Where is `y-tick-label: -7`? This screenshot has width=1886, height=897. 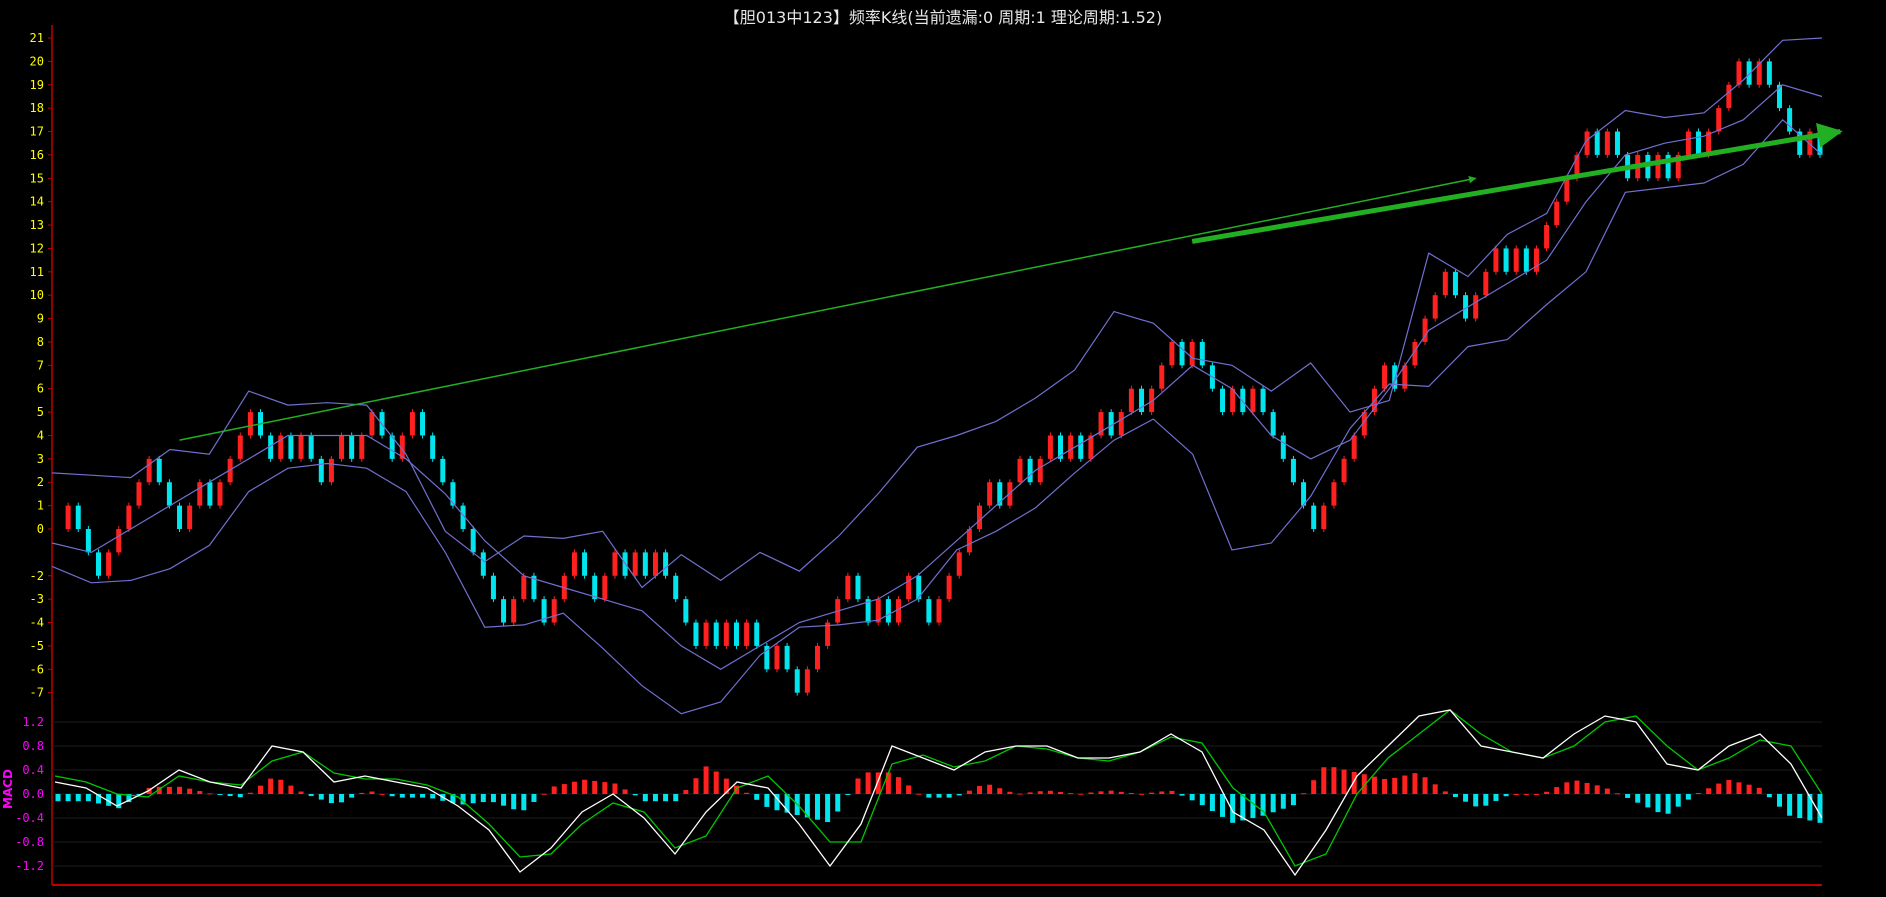 y-tick-label: -7 is located at coordinates (37, 693).